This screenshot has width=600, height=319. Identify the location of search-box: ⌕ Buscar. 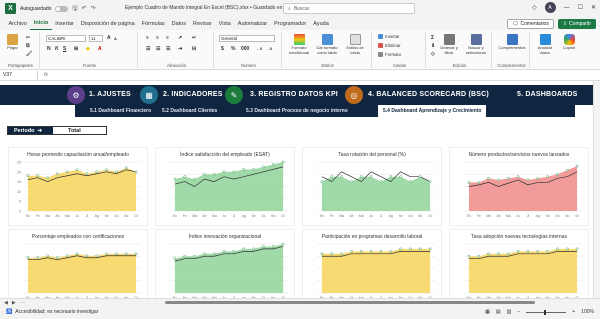
(349, 8).